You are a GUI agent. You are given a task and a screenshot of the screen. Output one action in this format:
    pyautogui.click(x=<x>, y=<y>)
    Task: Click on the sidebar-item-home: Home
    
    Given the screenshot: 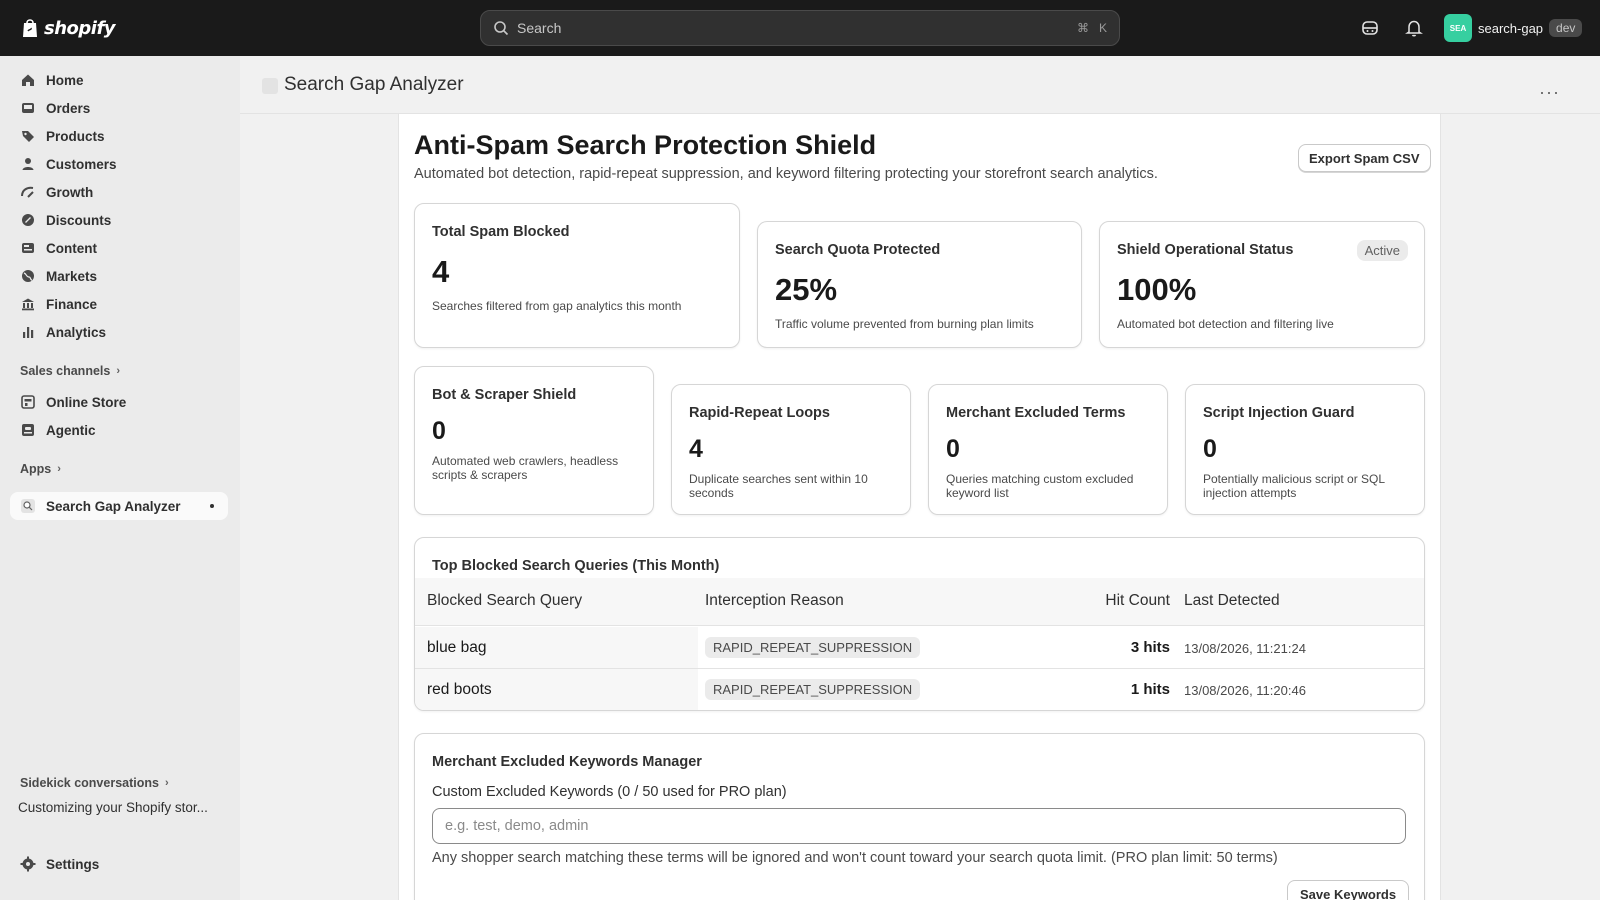 What is the action you would take?
    pyautogui.click(x=119, y=80)
    